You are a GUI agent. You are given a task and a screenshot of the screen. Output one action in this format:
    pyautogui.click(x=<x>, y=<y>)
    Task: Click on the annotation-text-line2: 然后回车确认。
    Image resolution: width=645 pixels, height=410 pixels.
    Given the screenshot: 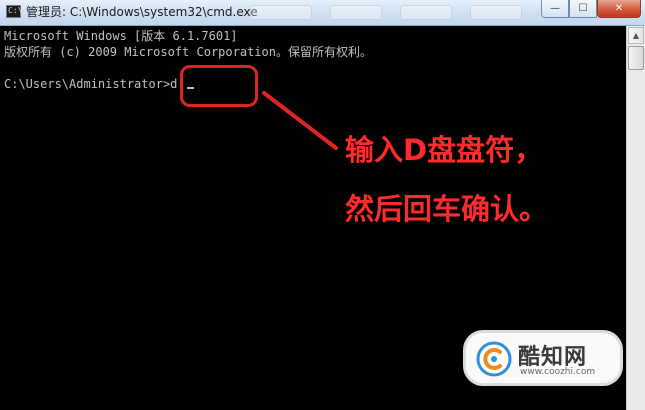 What is the action you would take?
    pyautogui.click(x=447, y=209)
    